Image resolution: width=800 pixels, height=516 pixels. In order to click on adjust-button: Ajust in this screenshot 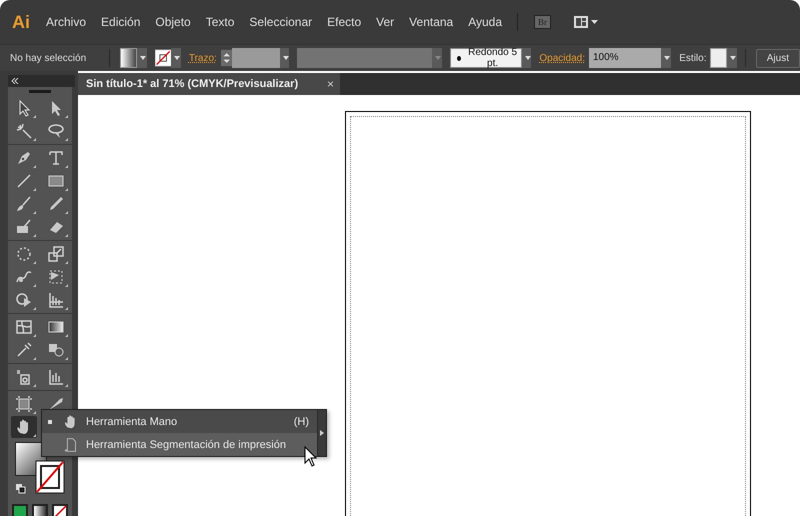, I will do `click(778, 58)`.